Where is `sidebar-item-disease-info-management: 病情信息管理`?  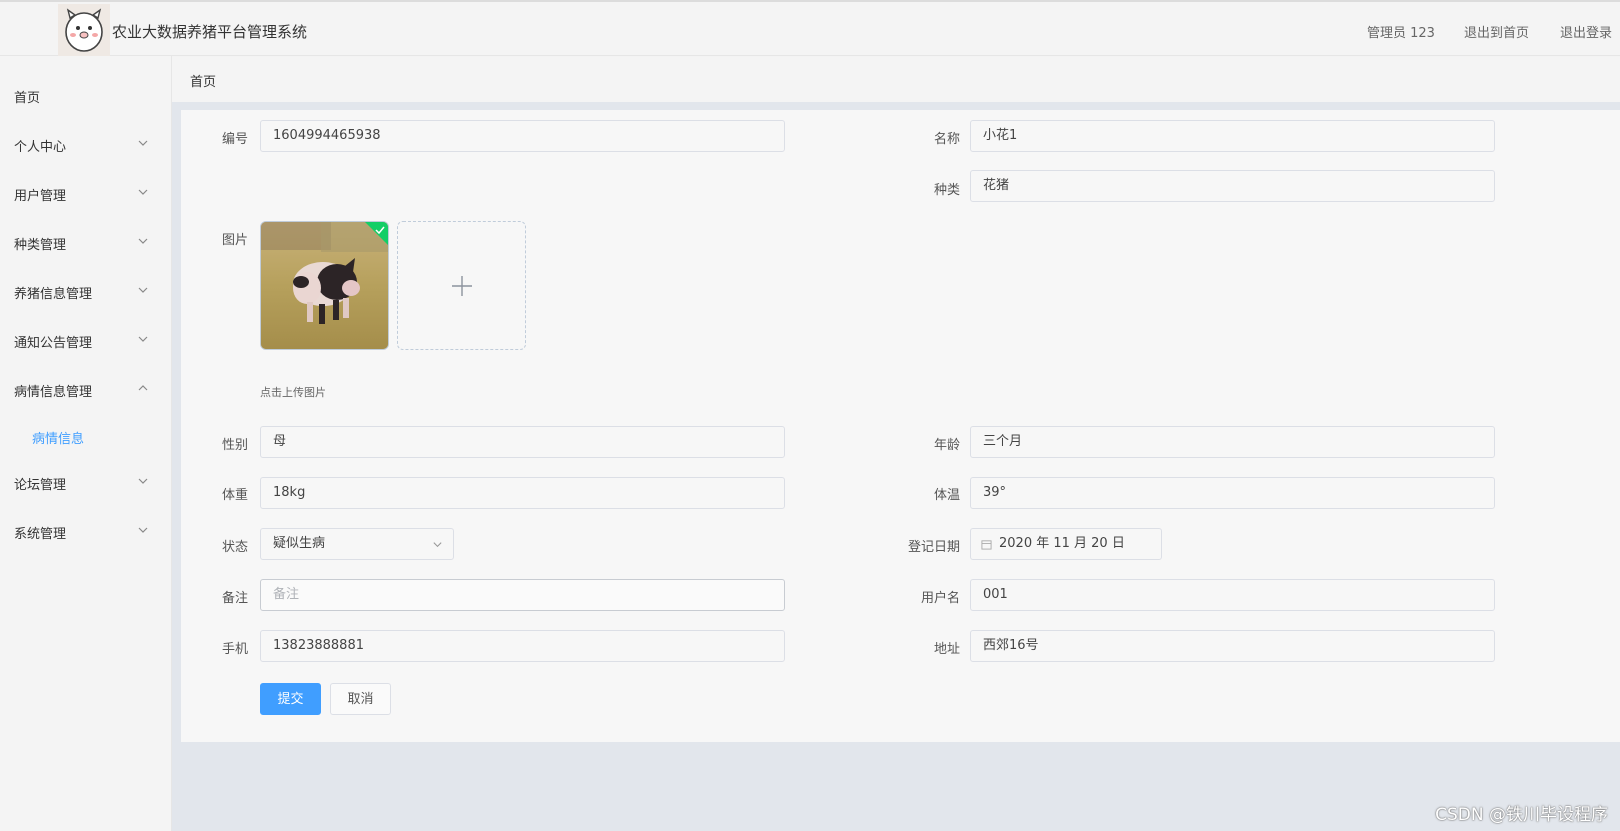 sidebar-item-disease-info-management: 病情信息管理 is located at coordinates (85, 390).